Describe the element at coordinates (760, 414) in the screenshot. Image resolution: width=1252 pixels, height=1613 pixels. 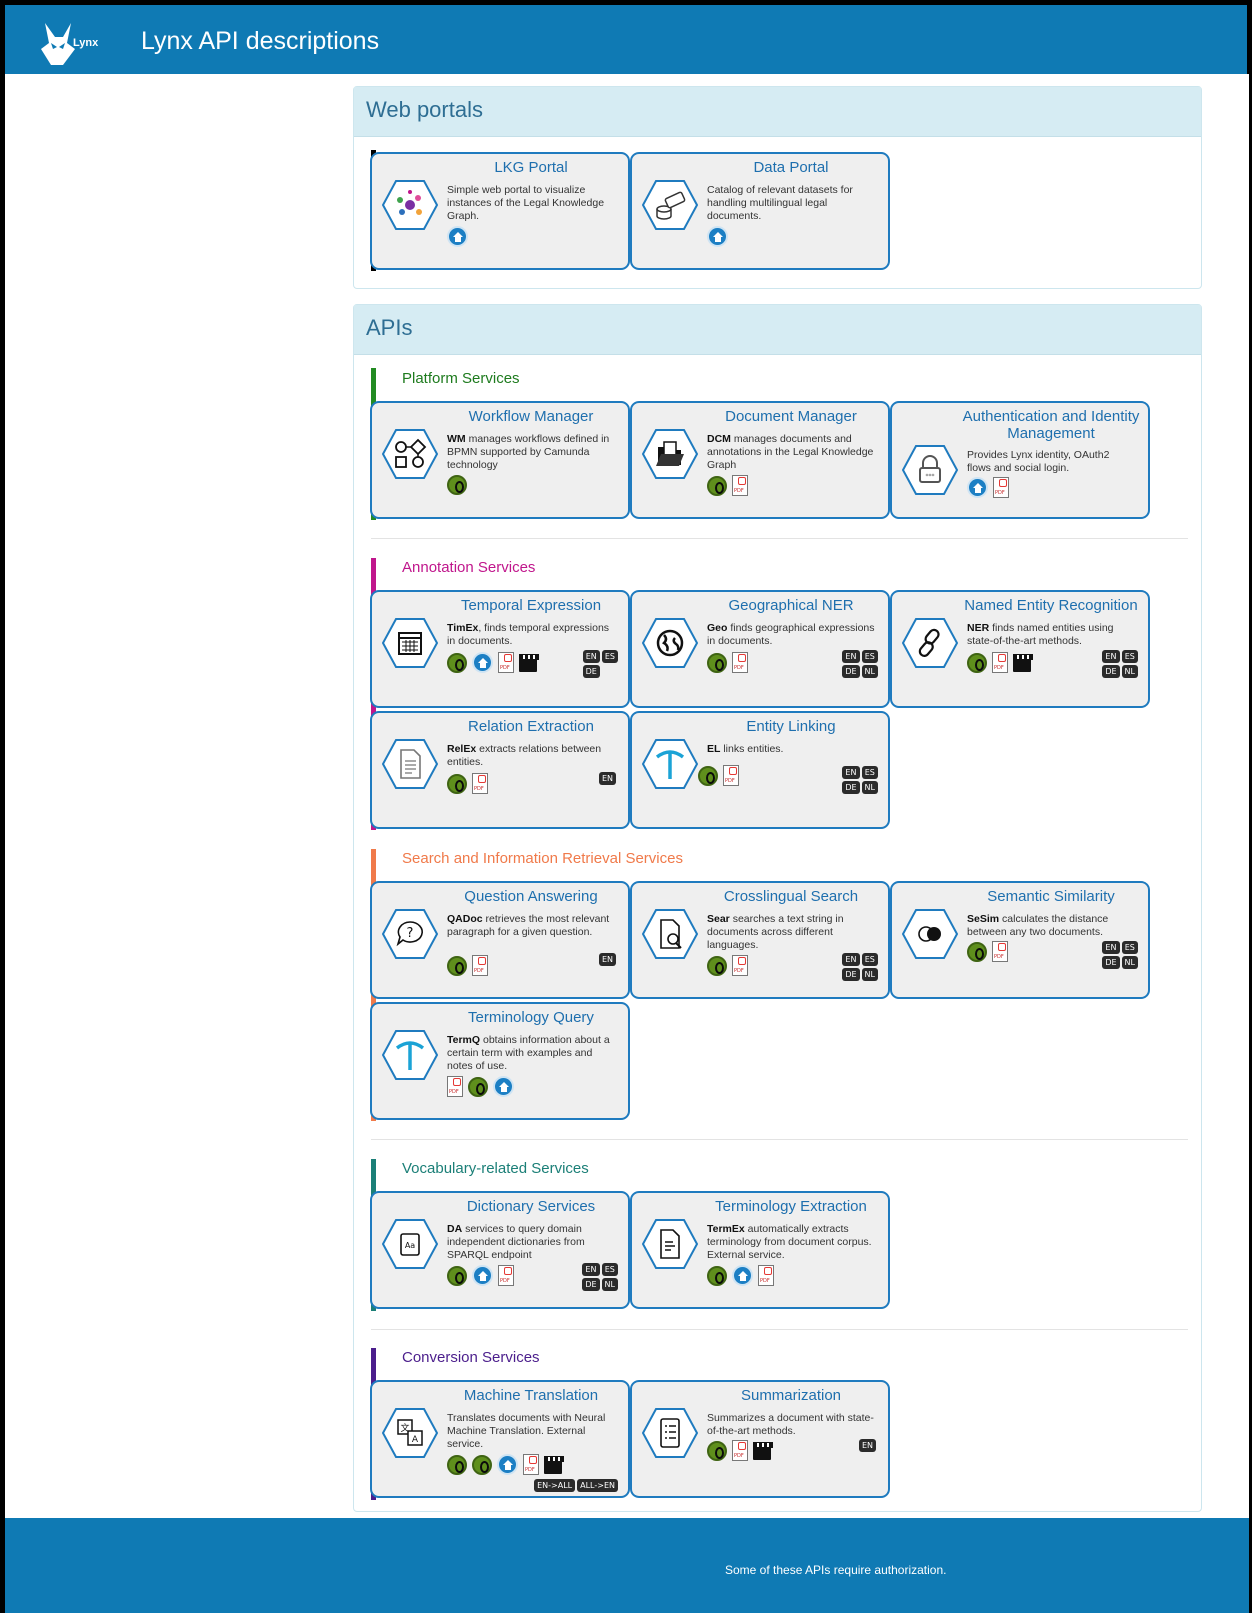
I see `card-title: Document Manager` at that location.